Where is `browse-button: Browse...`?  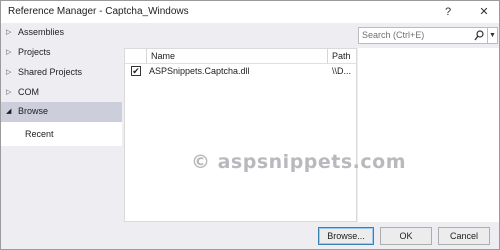 browse-button: Browse... is located at coordinates (346, 236).